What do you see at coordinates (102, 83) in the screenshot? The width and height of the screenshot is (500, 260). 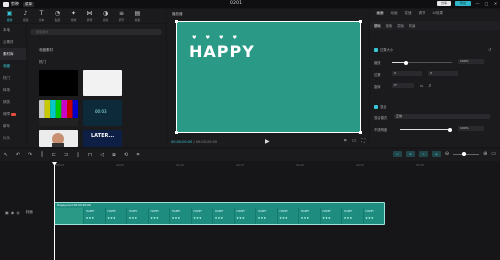 I see `media-thumb-white` at bounding box center [102, 83].